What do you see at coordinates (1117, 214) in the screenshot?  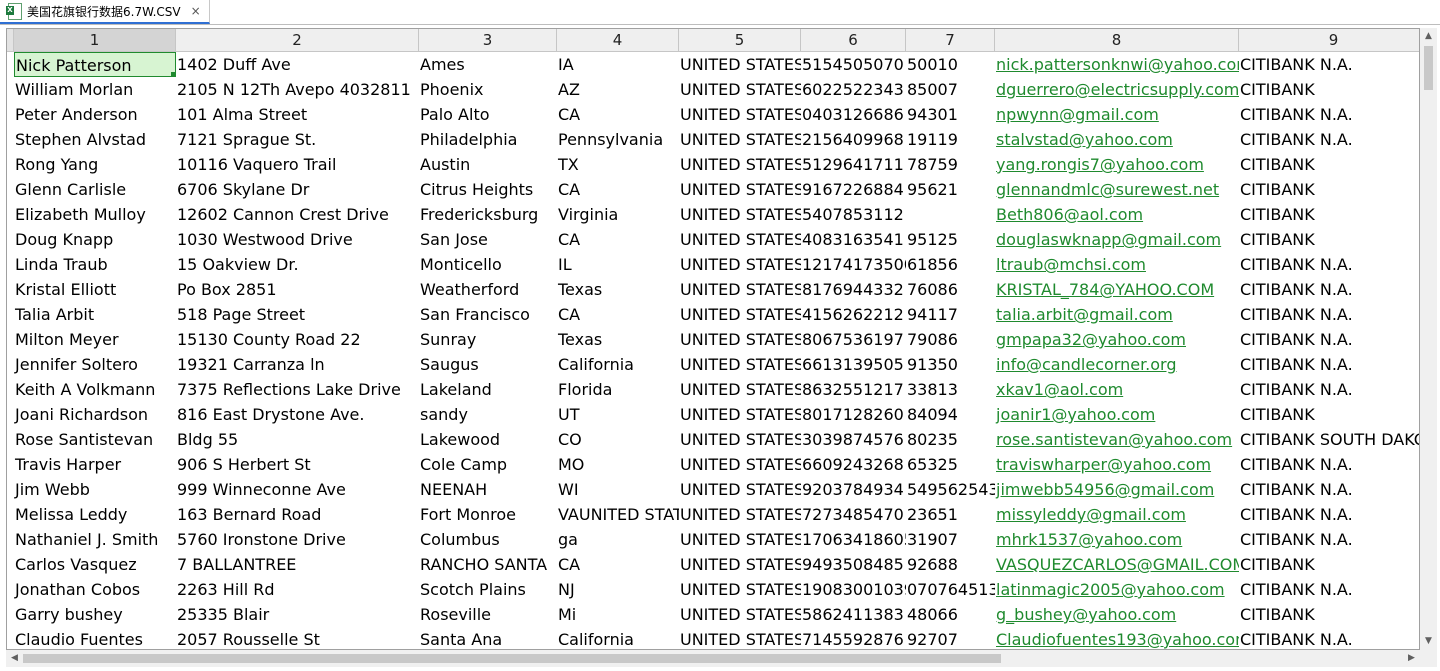 I see `email-link-cell: Beth806@aol.com` at bounding box center [1117, 214].